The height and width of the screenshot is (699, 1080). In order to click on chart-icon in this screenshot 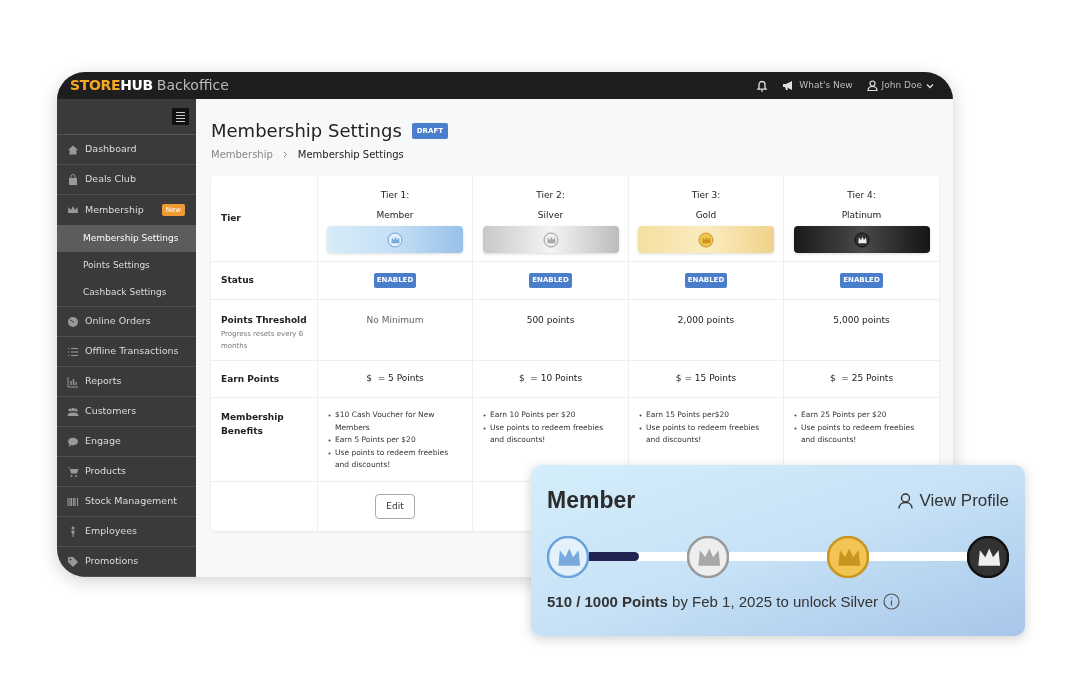, I will do `click(73, 381)`.